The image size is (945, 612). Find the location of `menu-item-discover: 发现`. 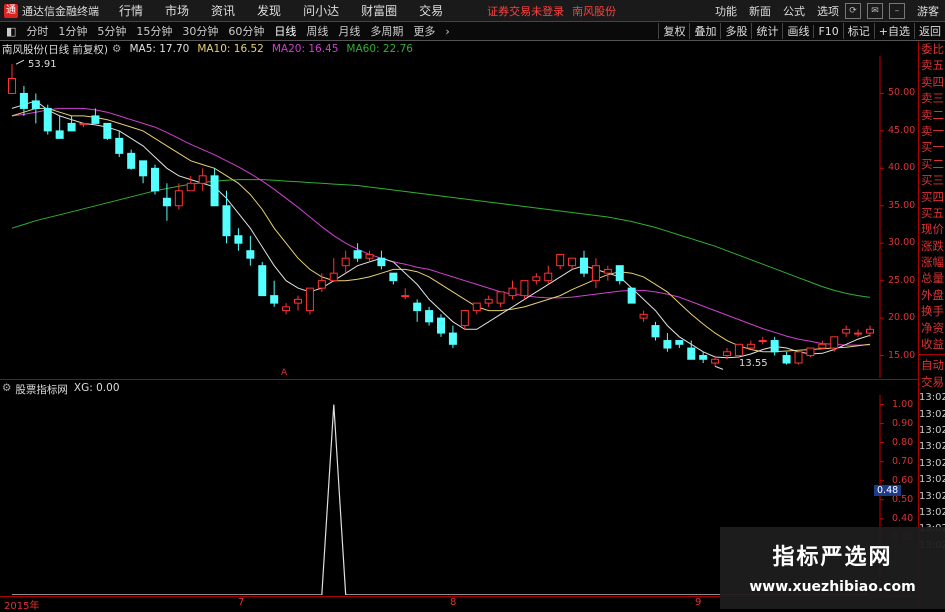

menu-item-discover: 发现 is located at coordinates (269, 10).